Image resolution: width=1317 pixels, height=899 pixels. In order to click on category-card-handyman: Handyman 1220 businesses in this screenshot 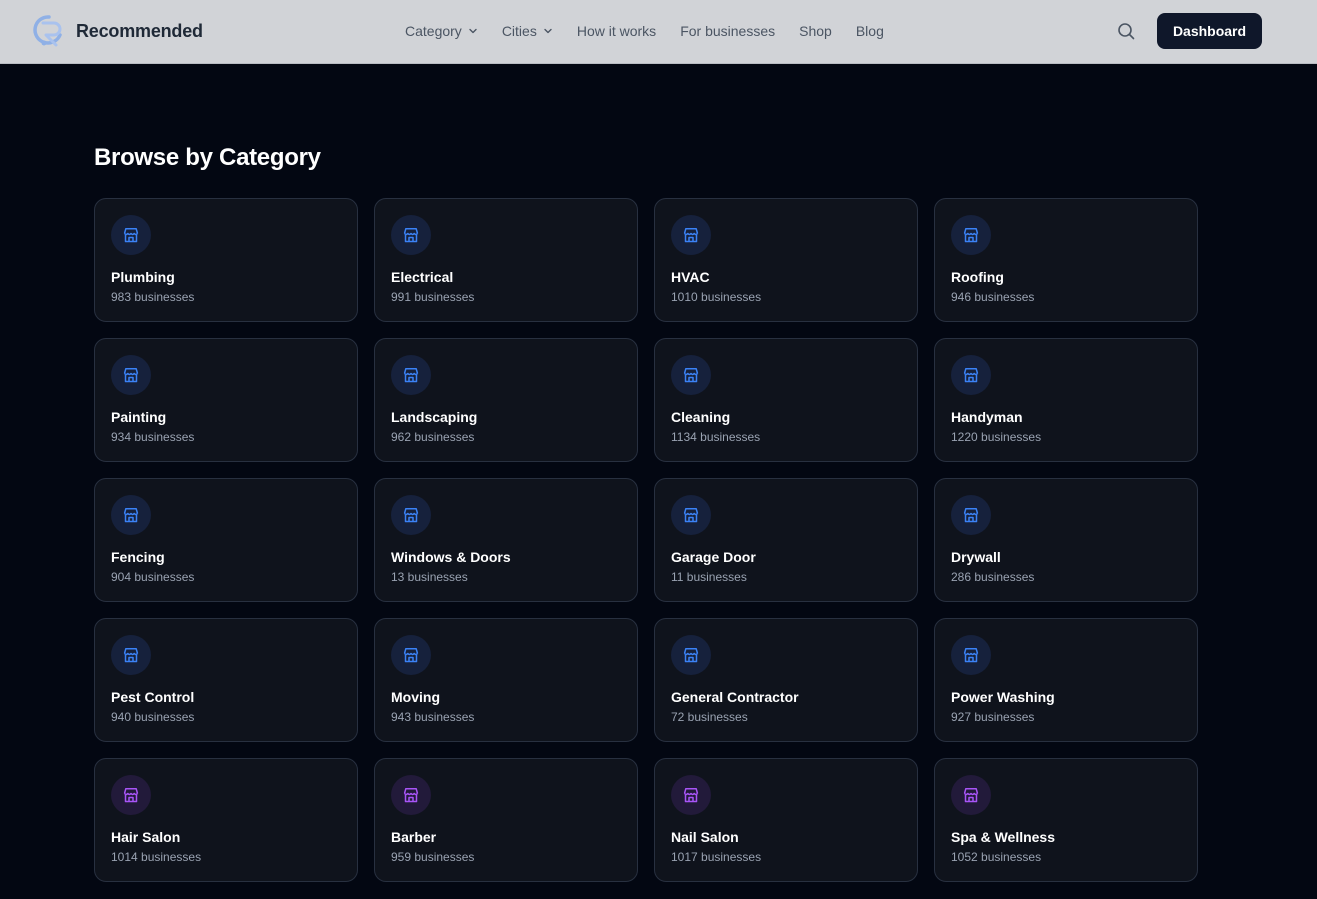, I will do `click(1066, 400)`.